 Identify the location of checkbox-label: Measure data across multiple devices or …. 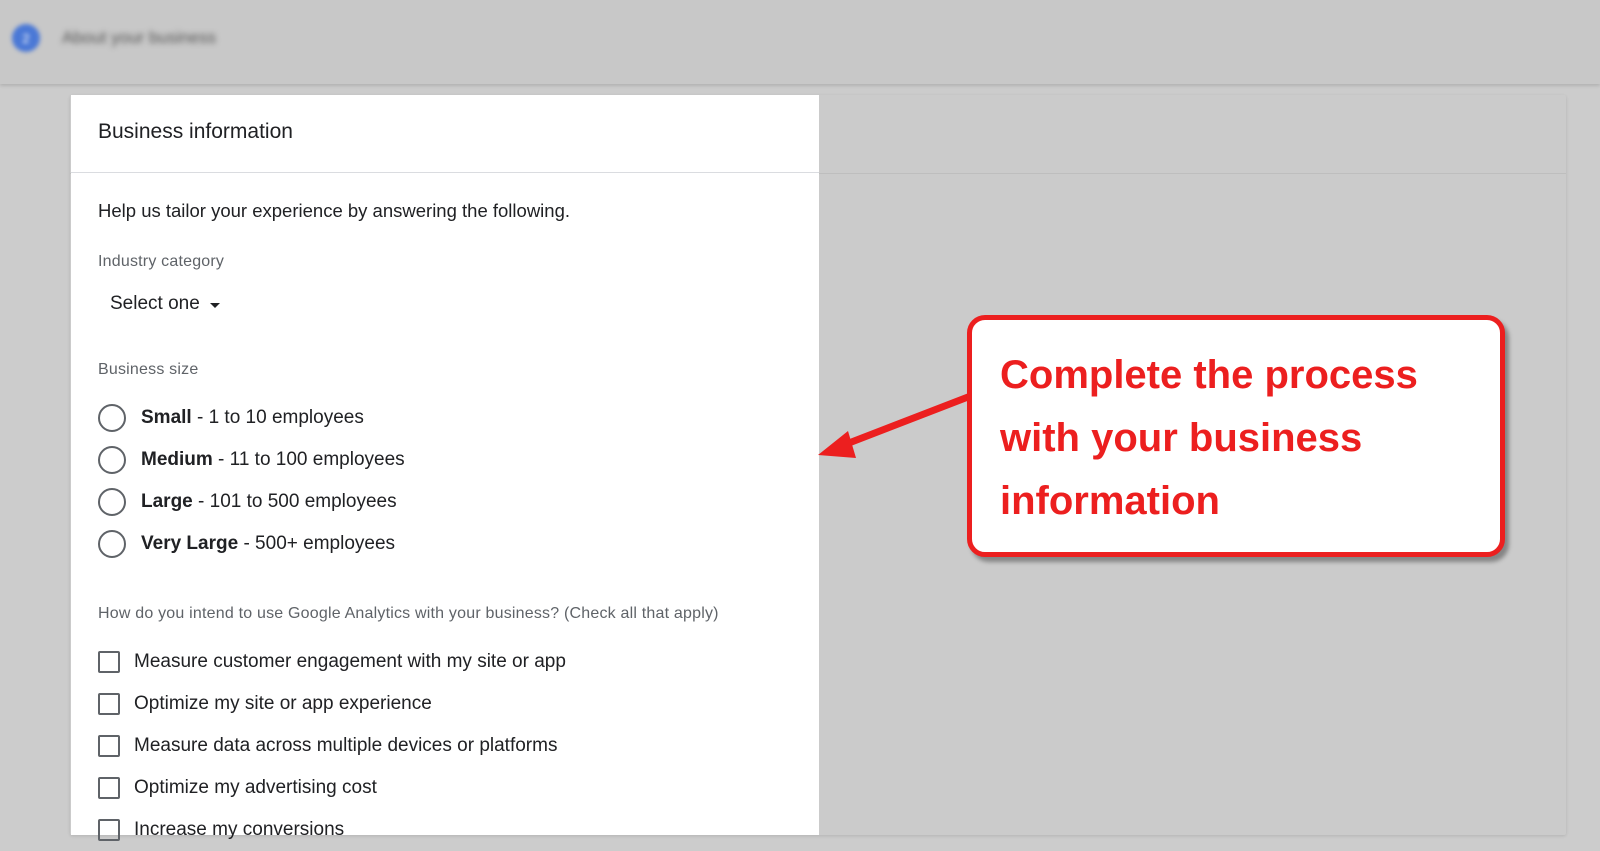
(346, 745).